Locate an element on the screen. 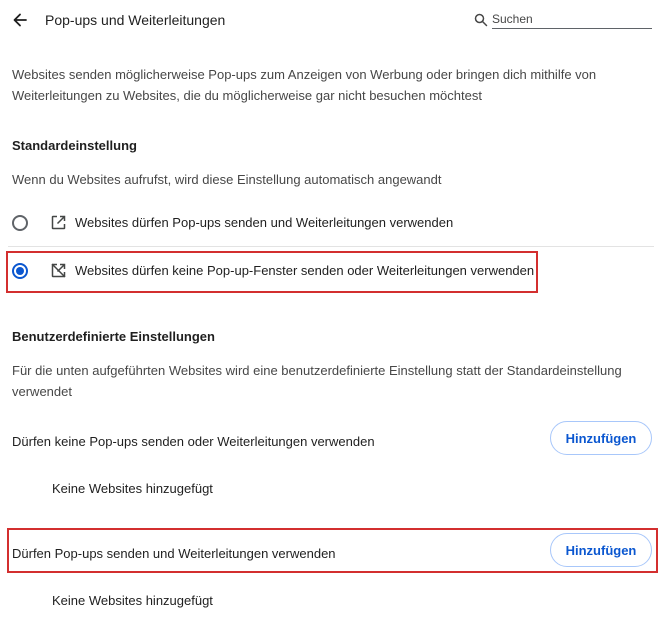 The height and width of the screenshot is (622, 665). blocked-list-empty: Keine Websites hinzugefügt is located at coordinates (132, 488).